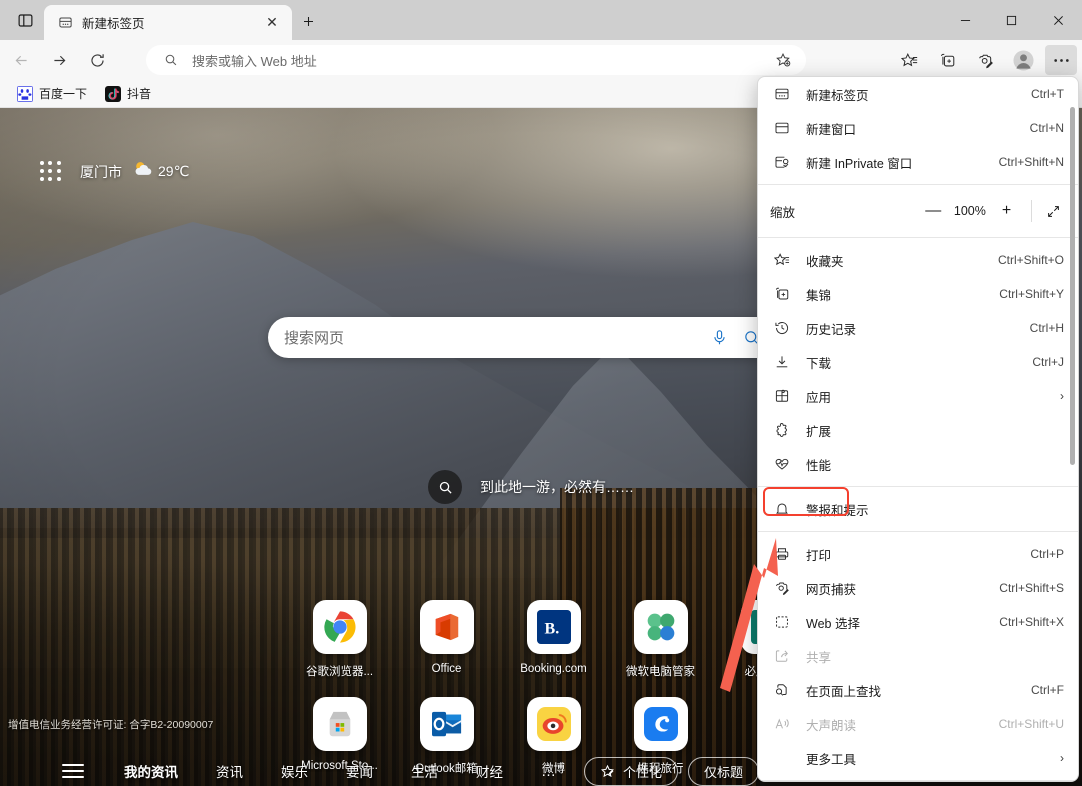 The width and height of the screenshot is (1082, 786). What do you see at coordinates (969, 211) in the screenshot?
I see `zoom-value: 100%` at bounding box center [969, 211].